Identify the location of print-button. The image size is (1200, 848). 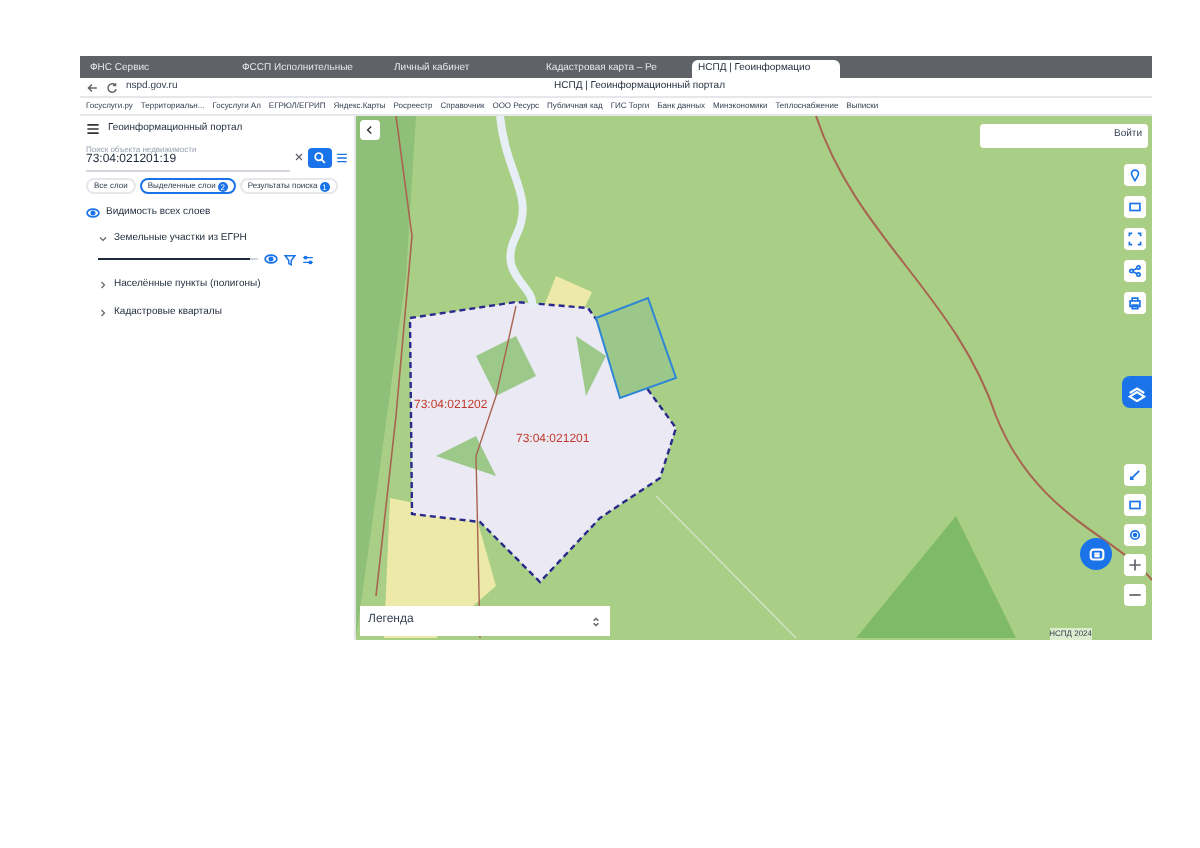
(1135, 303).